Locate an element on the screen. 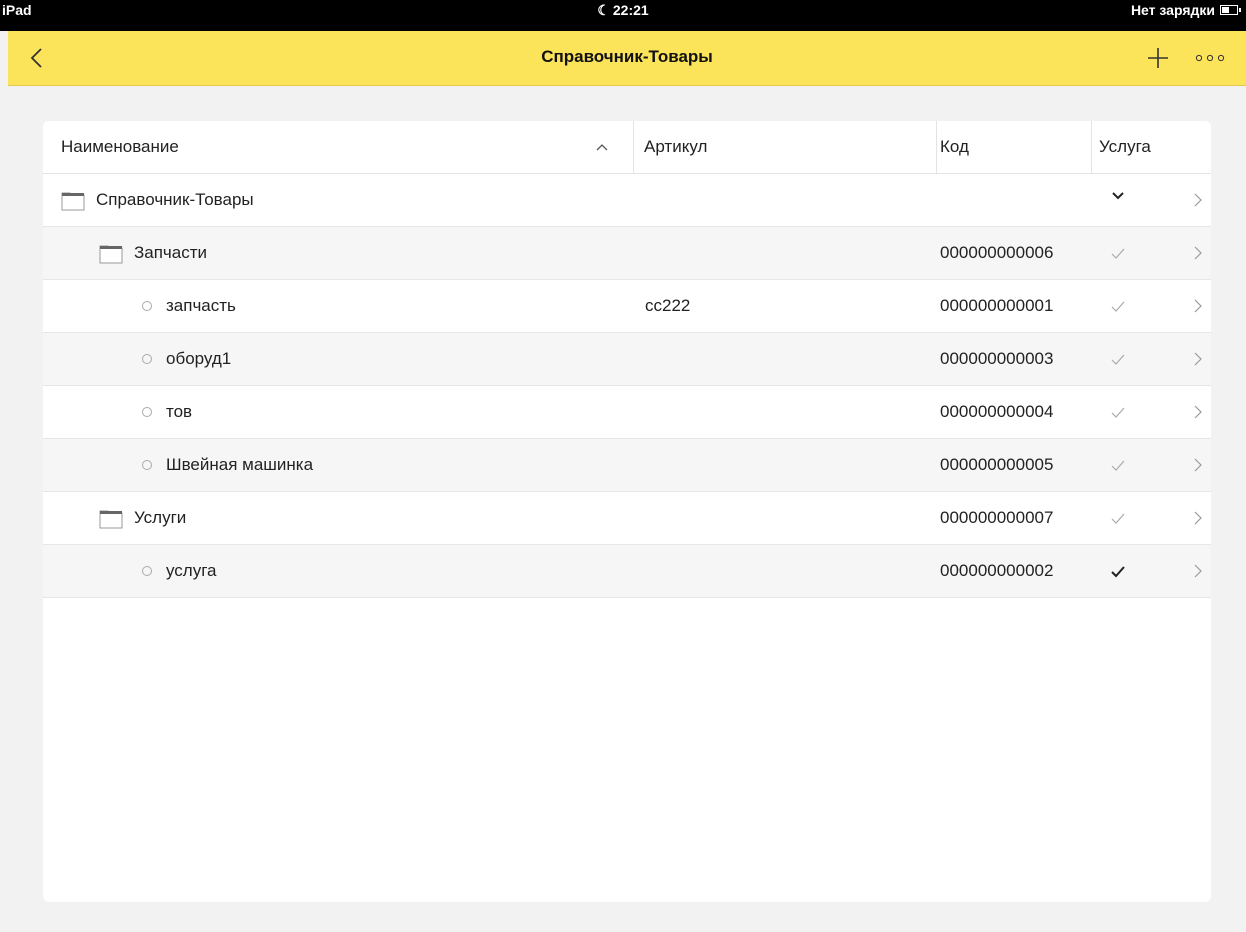  cell-name: Швейная машинка is located at coordinates (240, 464).